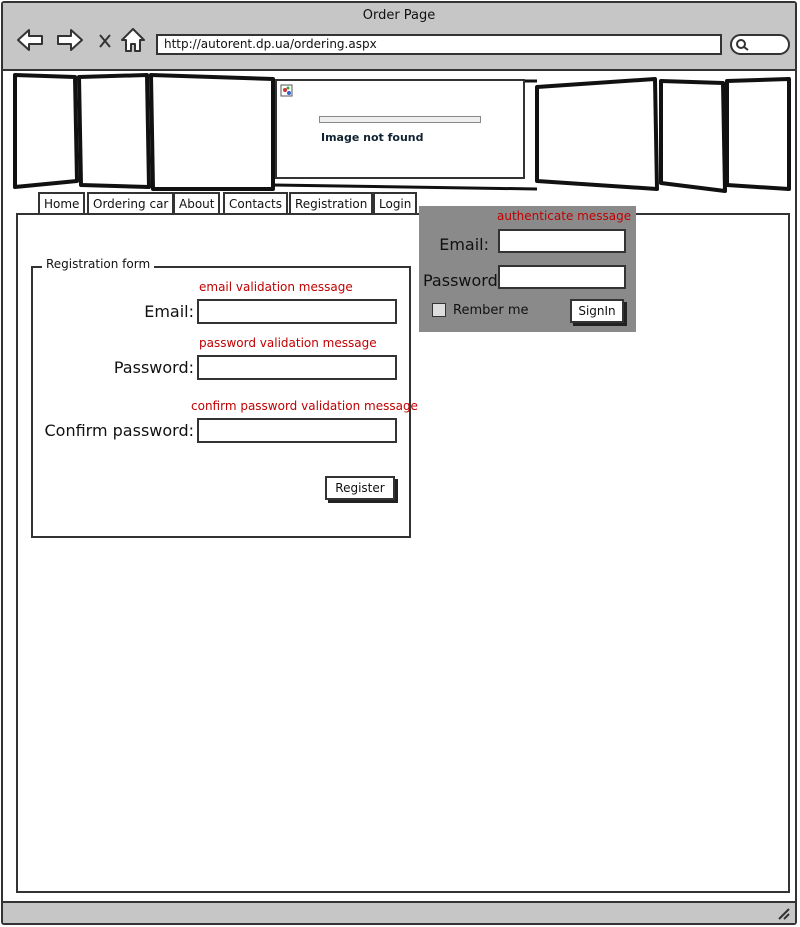 This screenshot has height=927, width=800. I want to click on registration-legend: Registration form, so click(98, 264).